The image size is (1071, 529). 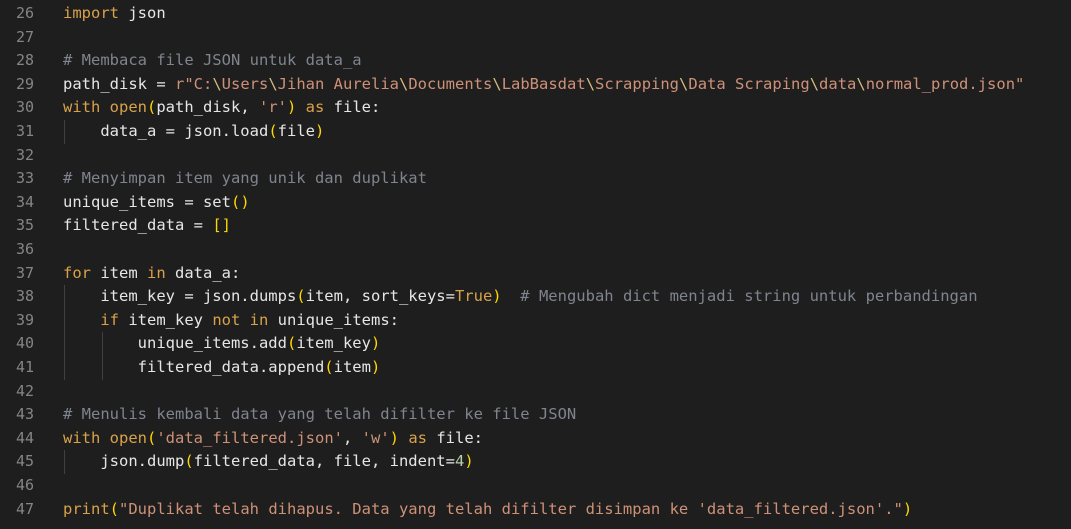 I want to click on code-token: Users, so click(x=245, y=83).